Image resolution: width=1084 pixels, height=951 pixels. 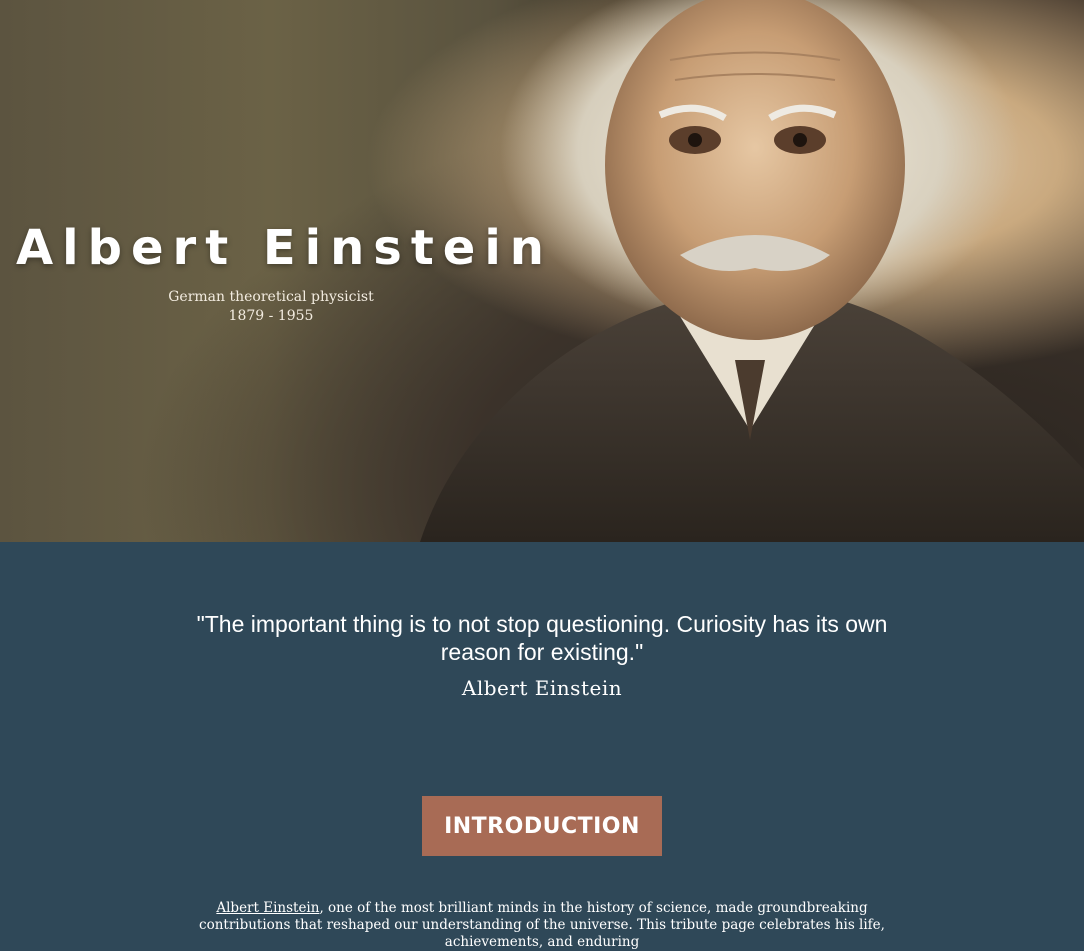 I want to click on quote-author: Albert Einstein, so click(x=542, y=688).